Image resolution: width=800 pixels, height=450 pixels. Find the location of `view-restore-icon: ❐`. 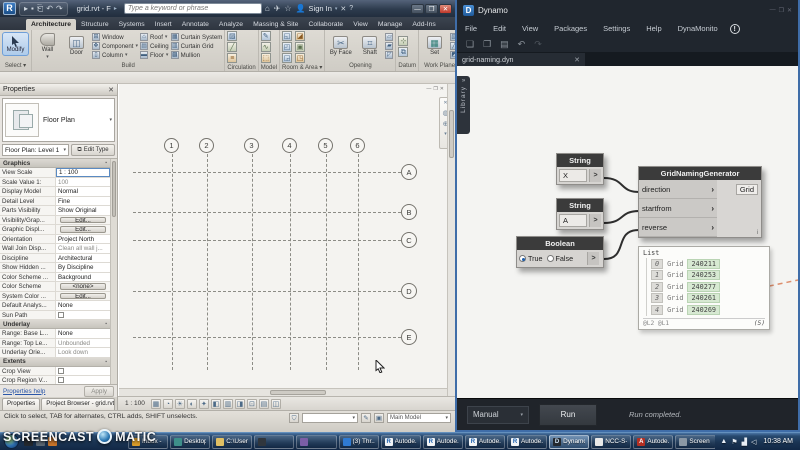

view-restore-icon: ❐ is located at coordinates (435, 89).